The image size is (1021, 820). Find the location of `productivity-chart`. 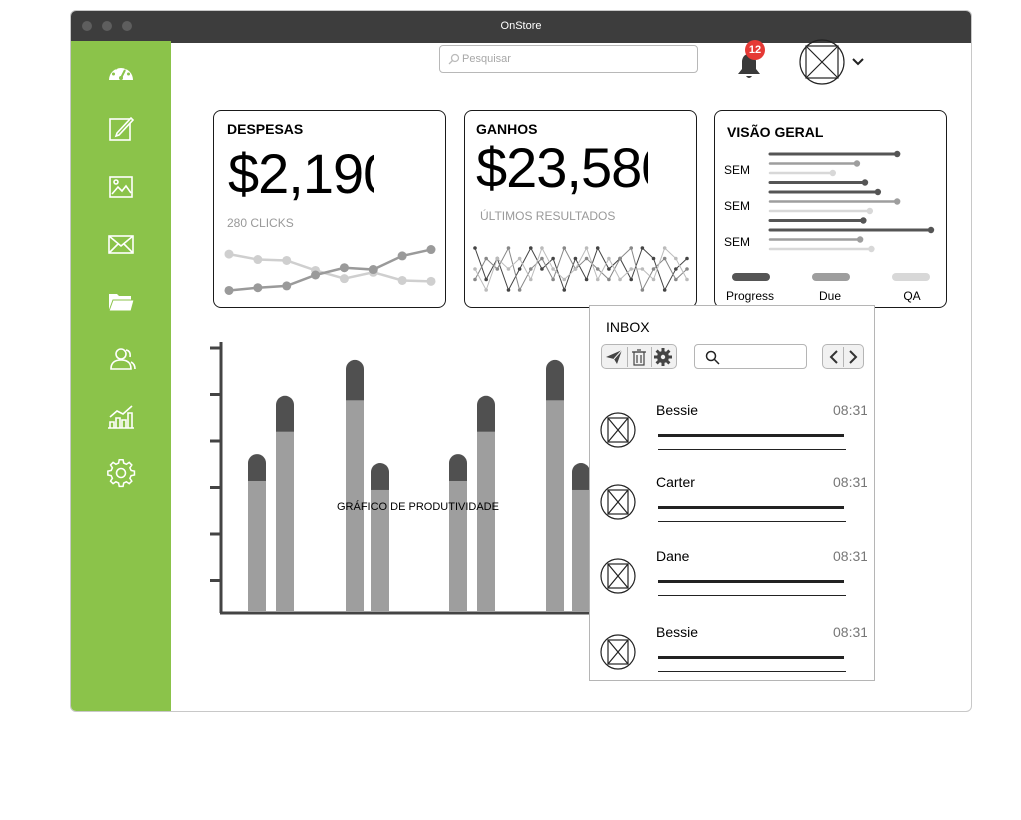

productivity-chart is located at coordinates (407, 478).